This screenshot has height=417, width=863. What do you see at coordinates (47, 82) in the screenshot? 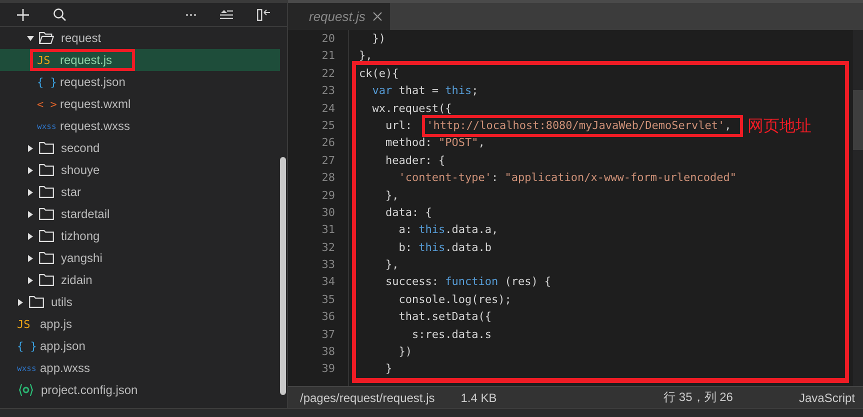
I see `file-type-icon: { }` at bounding box center [47, 82].